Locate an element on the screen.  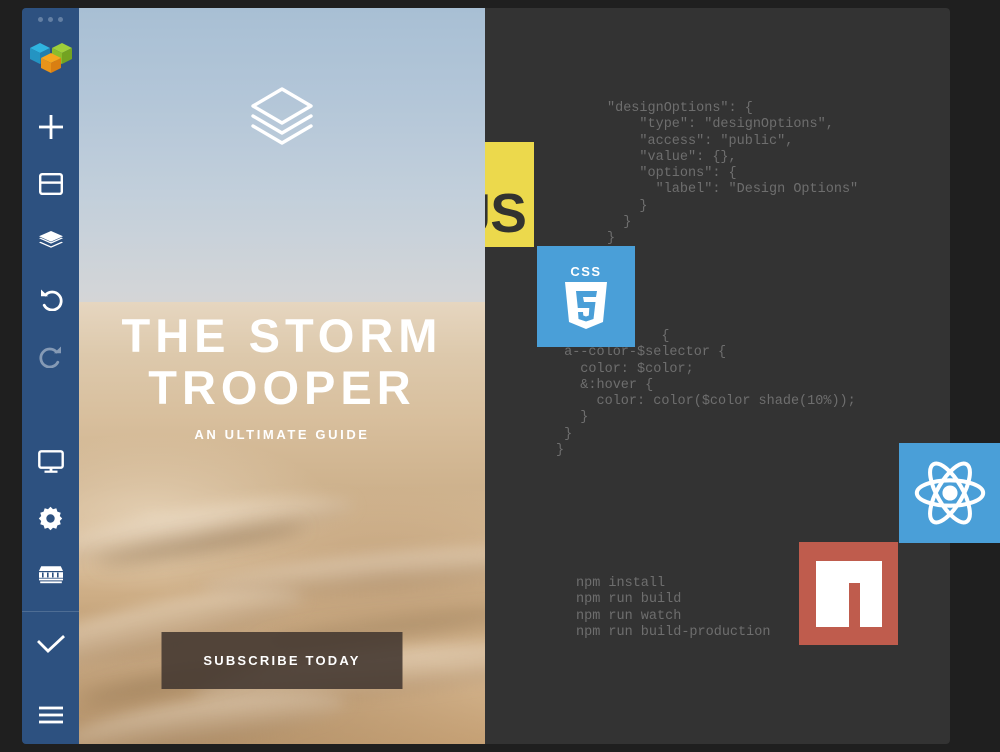
subscribe-today-button: SUBSCRIBE TODAY is located at coordinates (282, 660).